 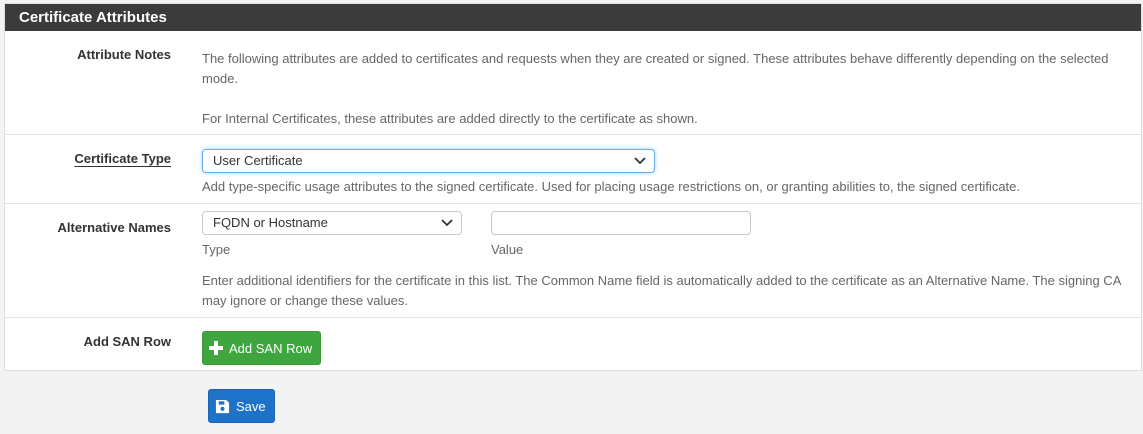 What do you see at coordinates (507, 249) in the screenshot?
I see `alternative-names-value-label: Value` at bounding box center [507, 249].